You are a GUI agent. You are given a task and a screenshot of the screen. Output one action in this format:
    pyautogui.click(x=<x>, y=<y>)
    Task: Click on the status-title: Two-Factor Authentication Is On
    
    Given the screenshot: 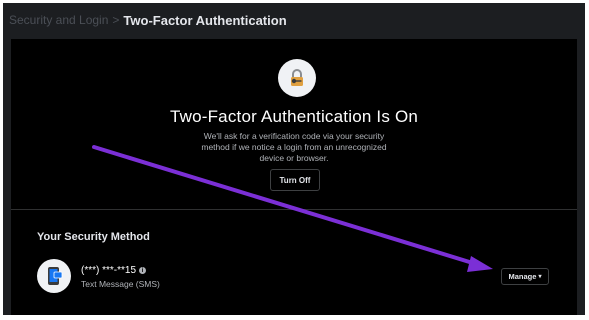 What is the action you would take?
    pyautogui.click(x=294, y=116)
    